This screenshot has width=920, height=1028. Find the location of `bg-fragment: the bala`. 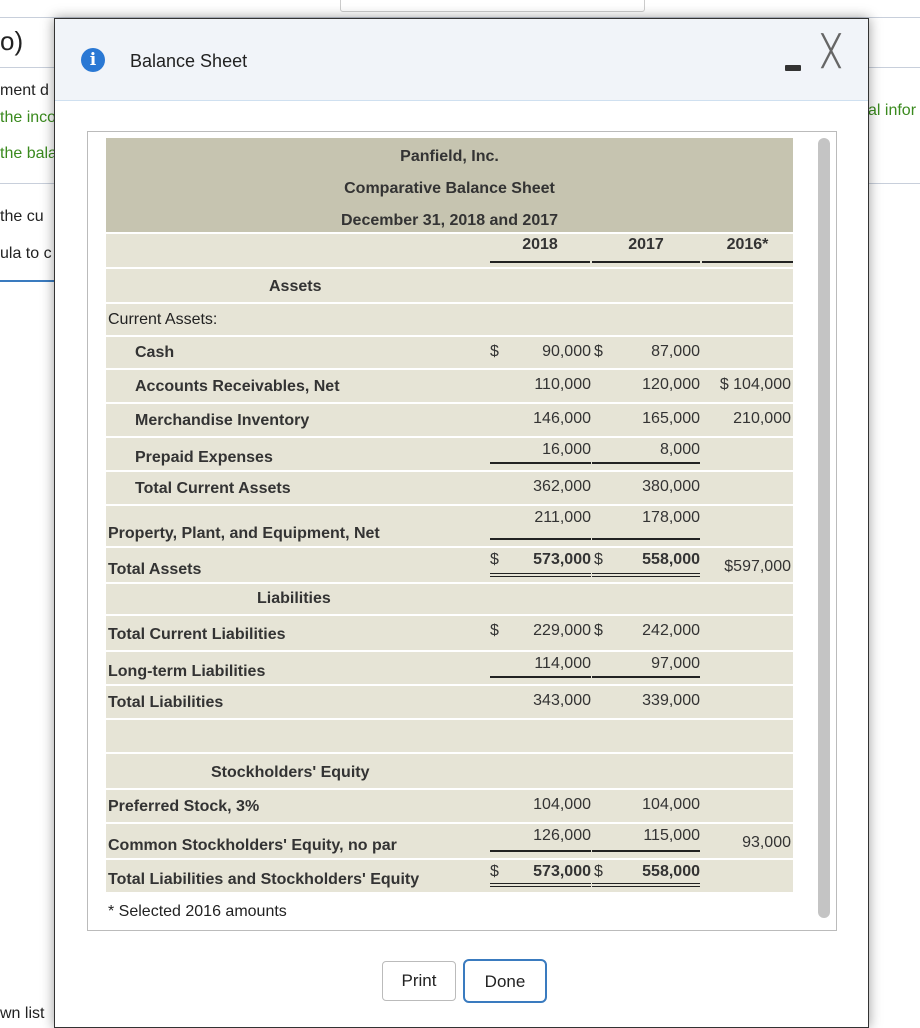

bg-fragment: the bala is located at coordinates (28, 153).